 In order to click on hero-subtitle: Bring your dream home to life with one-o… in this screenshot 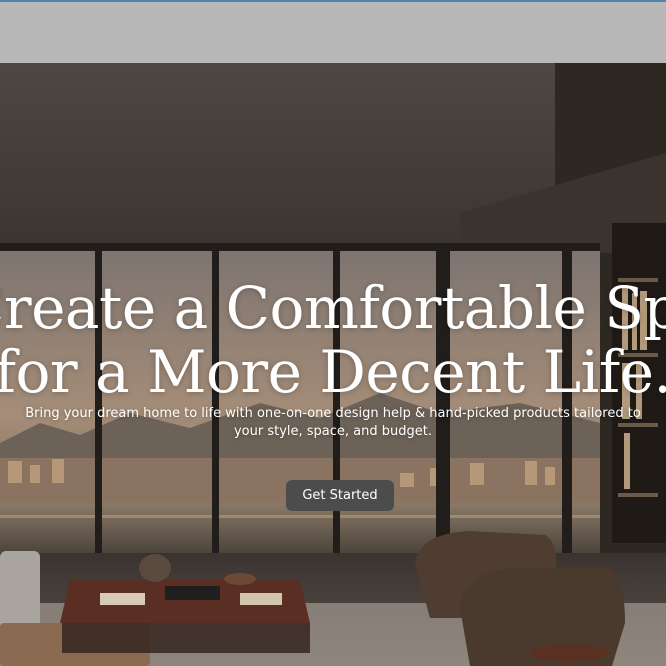, I will do `click(333, 422)`.